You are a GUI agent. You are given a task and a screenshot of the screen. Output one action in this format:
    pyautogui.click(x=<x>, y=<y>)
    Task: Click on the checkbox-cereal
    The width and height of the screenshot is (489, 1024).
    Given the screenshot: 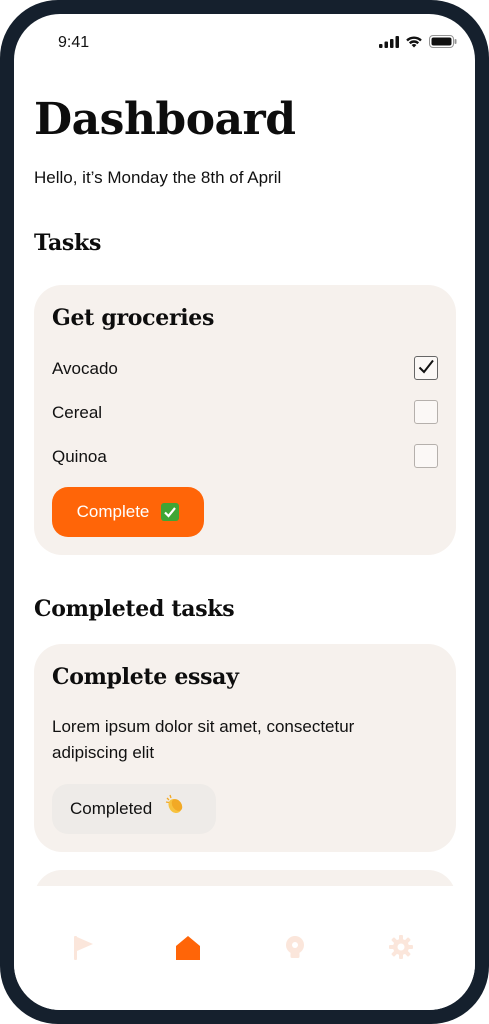 What is the action you would take?
    pyautogui.click(x=426, y=412)
    